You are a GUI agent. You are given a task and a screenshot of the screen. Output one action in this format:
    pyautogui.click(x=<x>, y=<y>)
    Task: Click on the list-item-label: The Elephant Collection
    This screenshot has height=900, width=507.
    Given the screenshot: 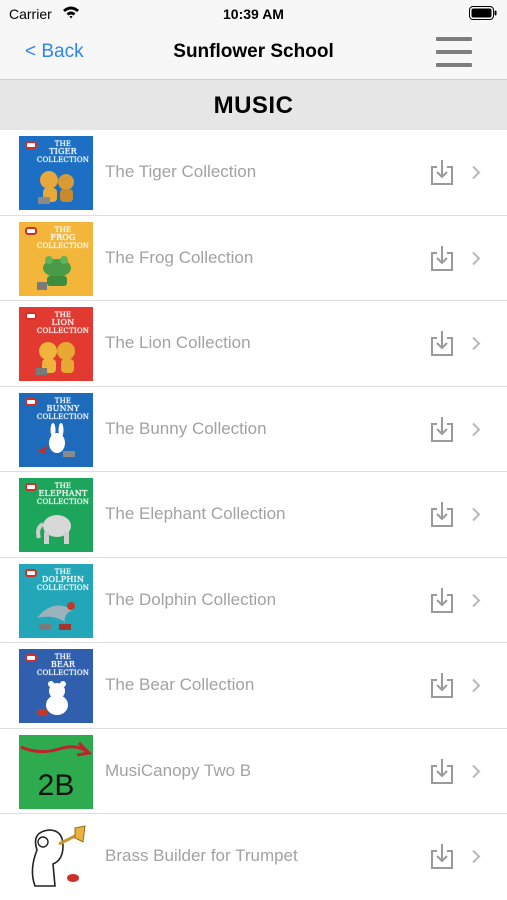 What is the action you would take?
    pyautogui.click(x=195, y=513)
    